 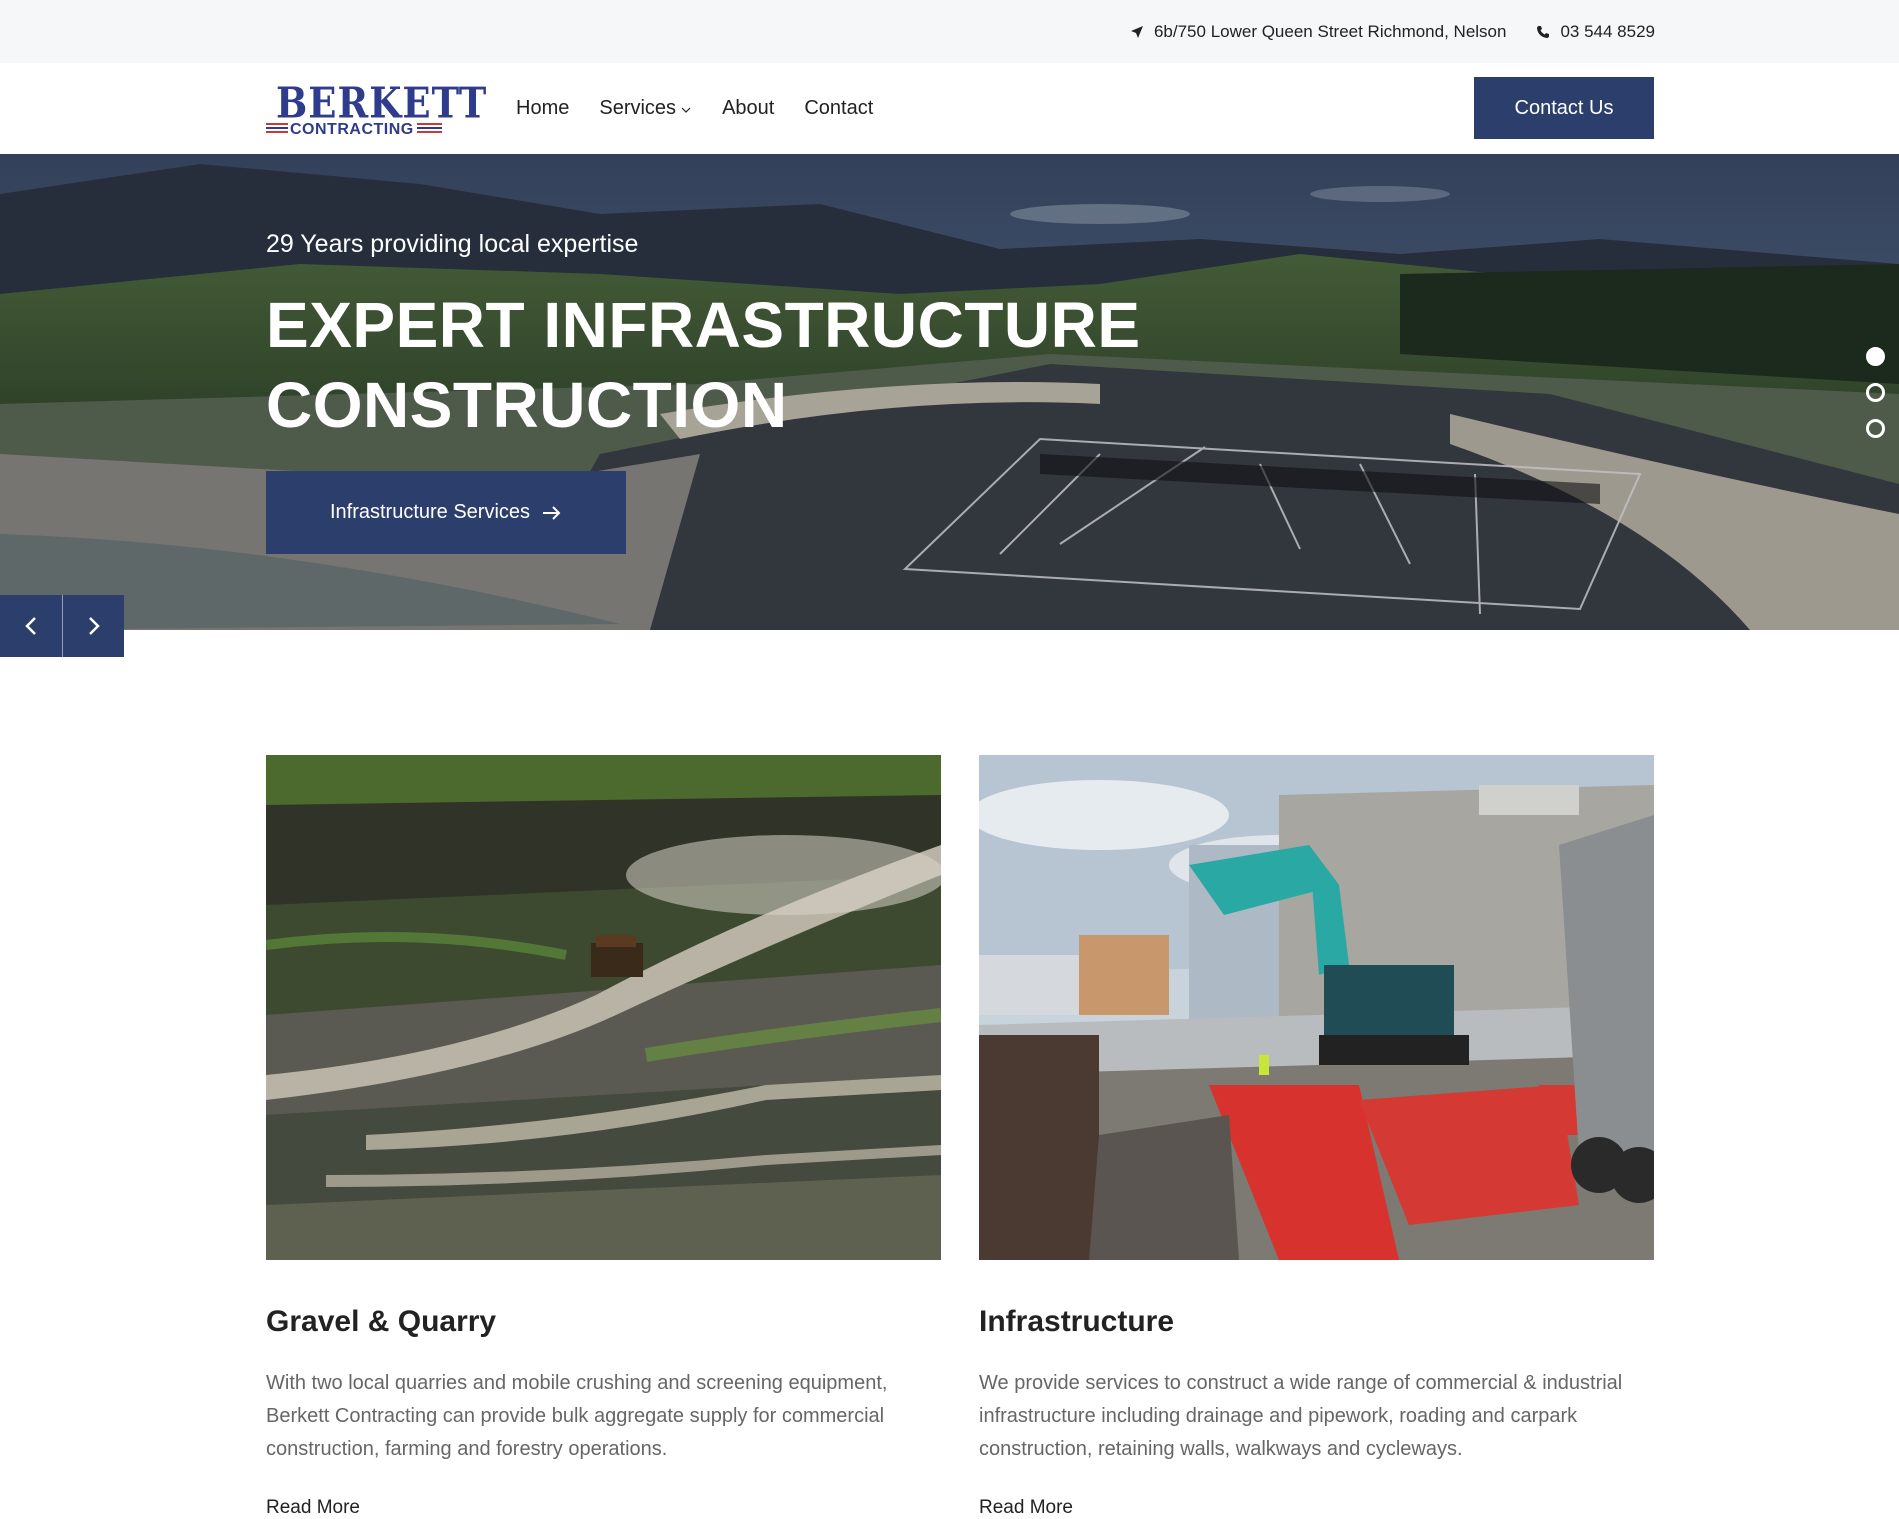 I want to click on nav-contact: Contact, so click(x=838, y=108).